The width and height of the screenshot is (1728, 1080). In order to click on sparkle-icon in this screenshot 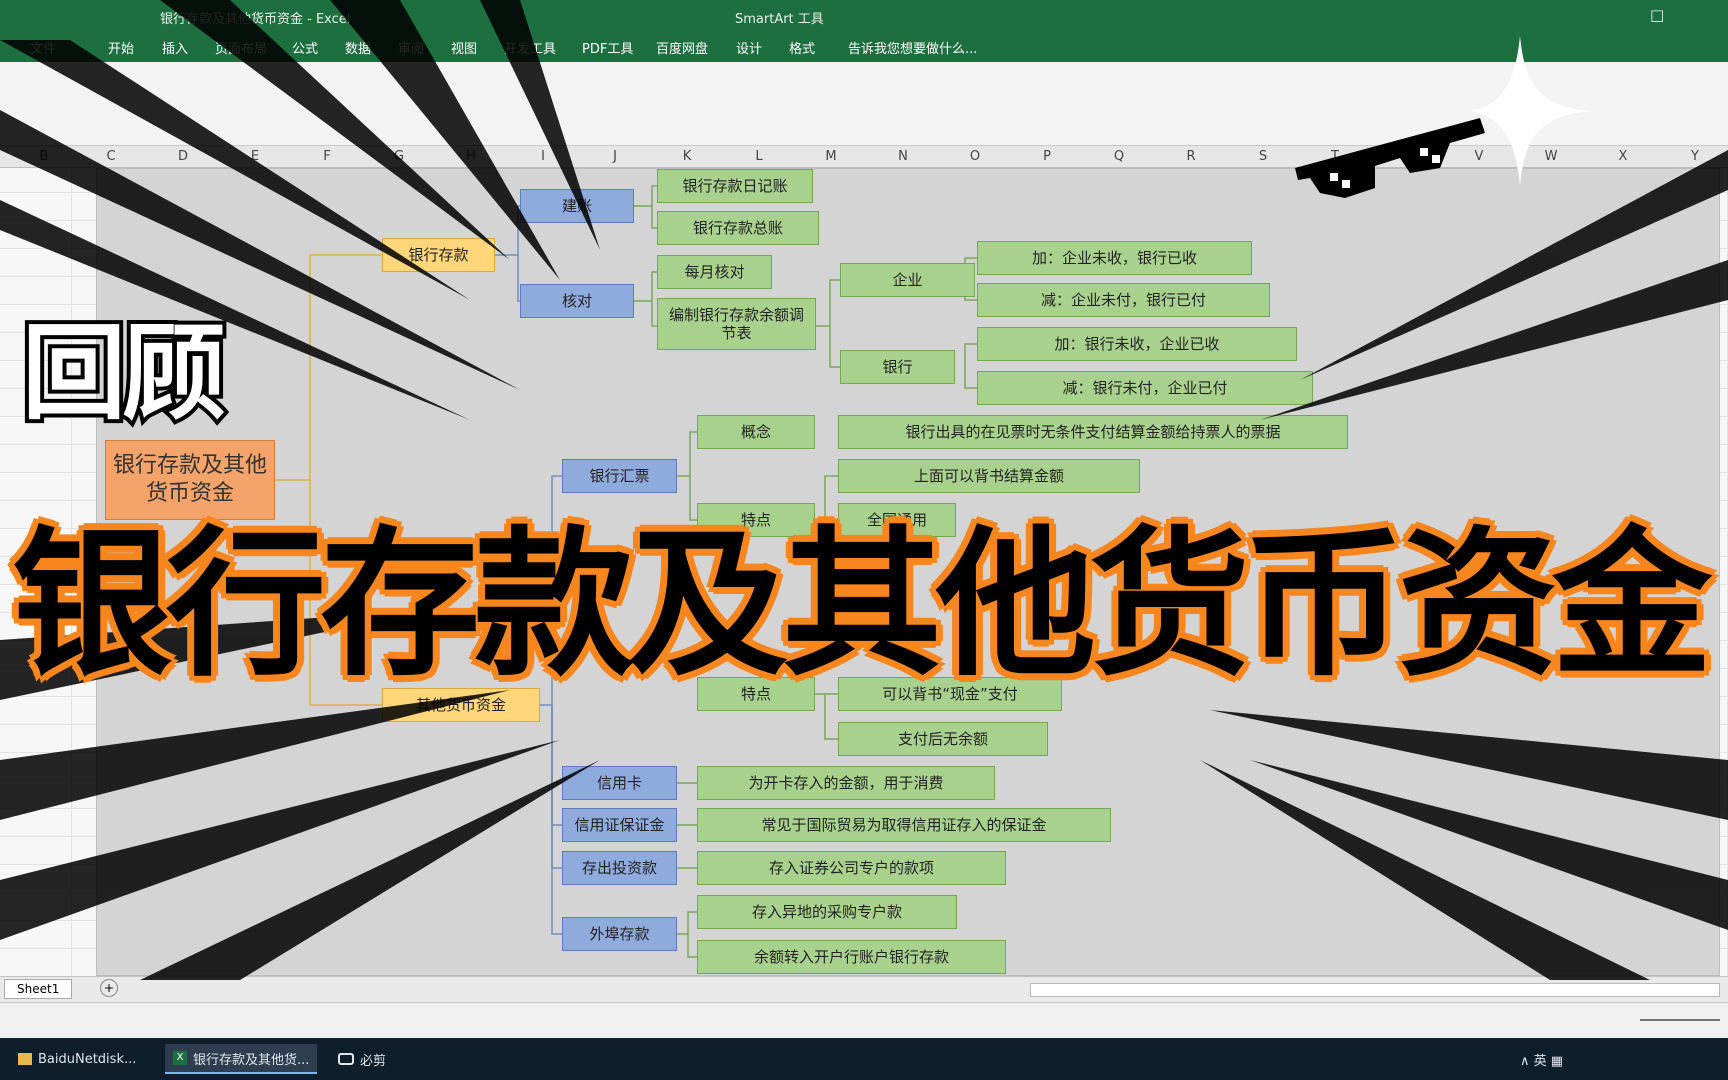, I will do `click(1530, 111)`.